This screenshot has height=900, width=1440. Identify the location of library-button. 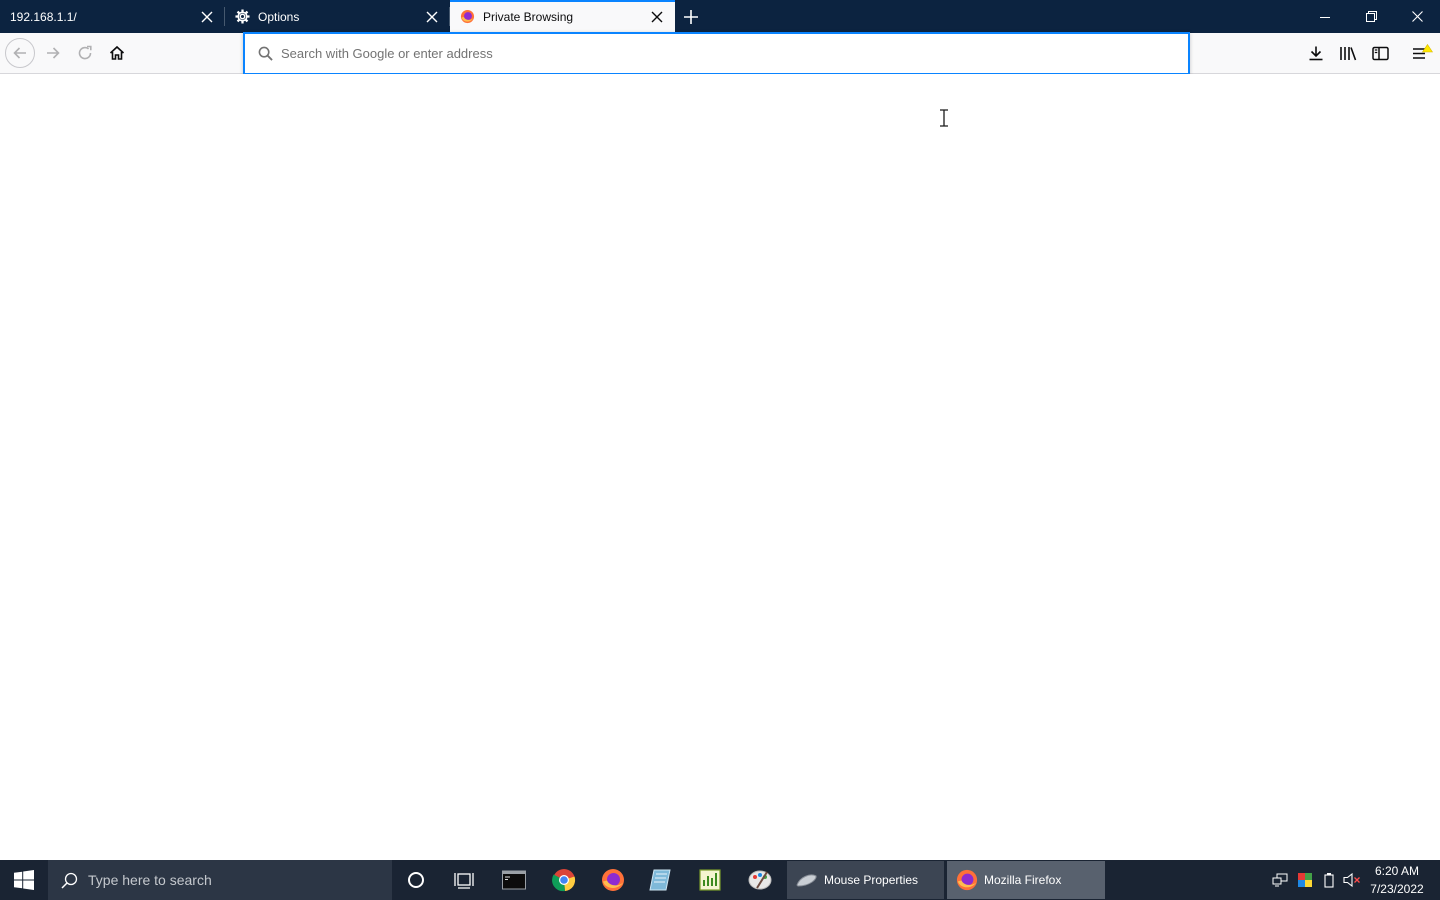
(1348, 53).